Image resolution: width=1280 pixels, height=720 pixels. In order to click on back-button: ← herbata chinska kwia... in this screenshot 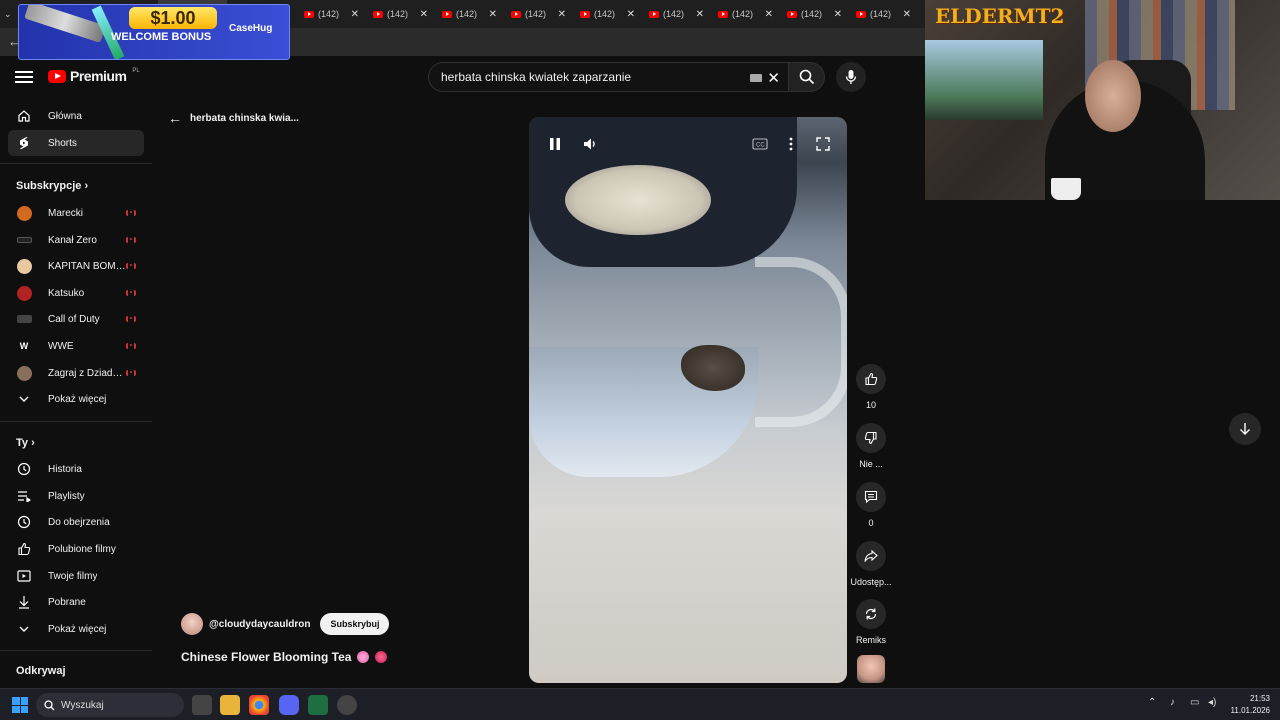, I will do `click(233, 118)`.